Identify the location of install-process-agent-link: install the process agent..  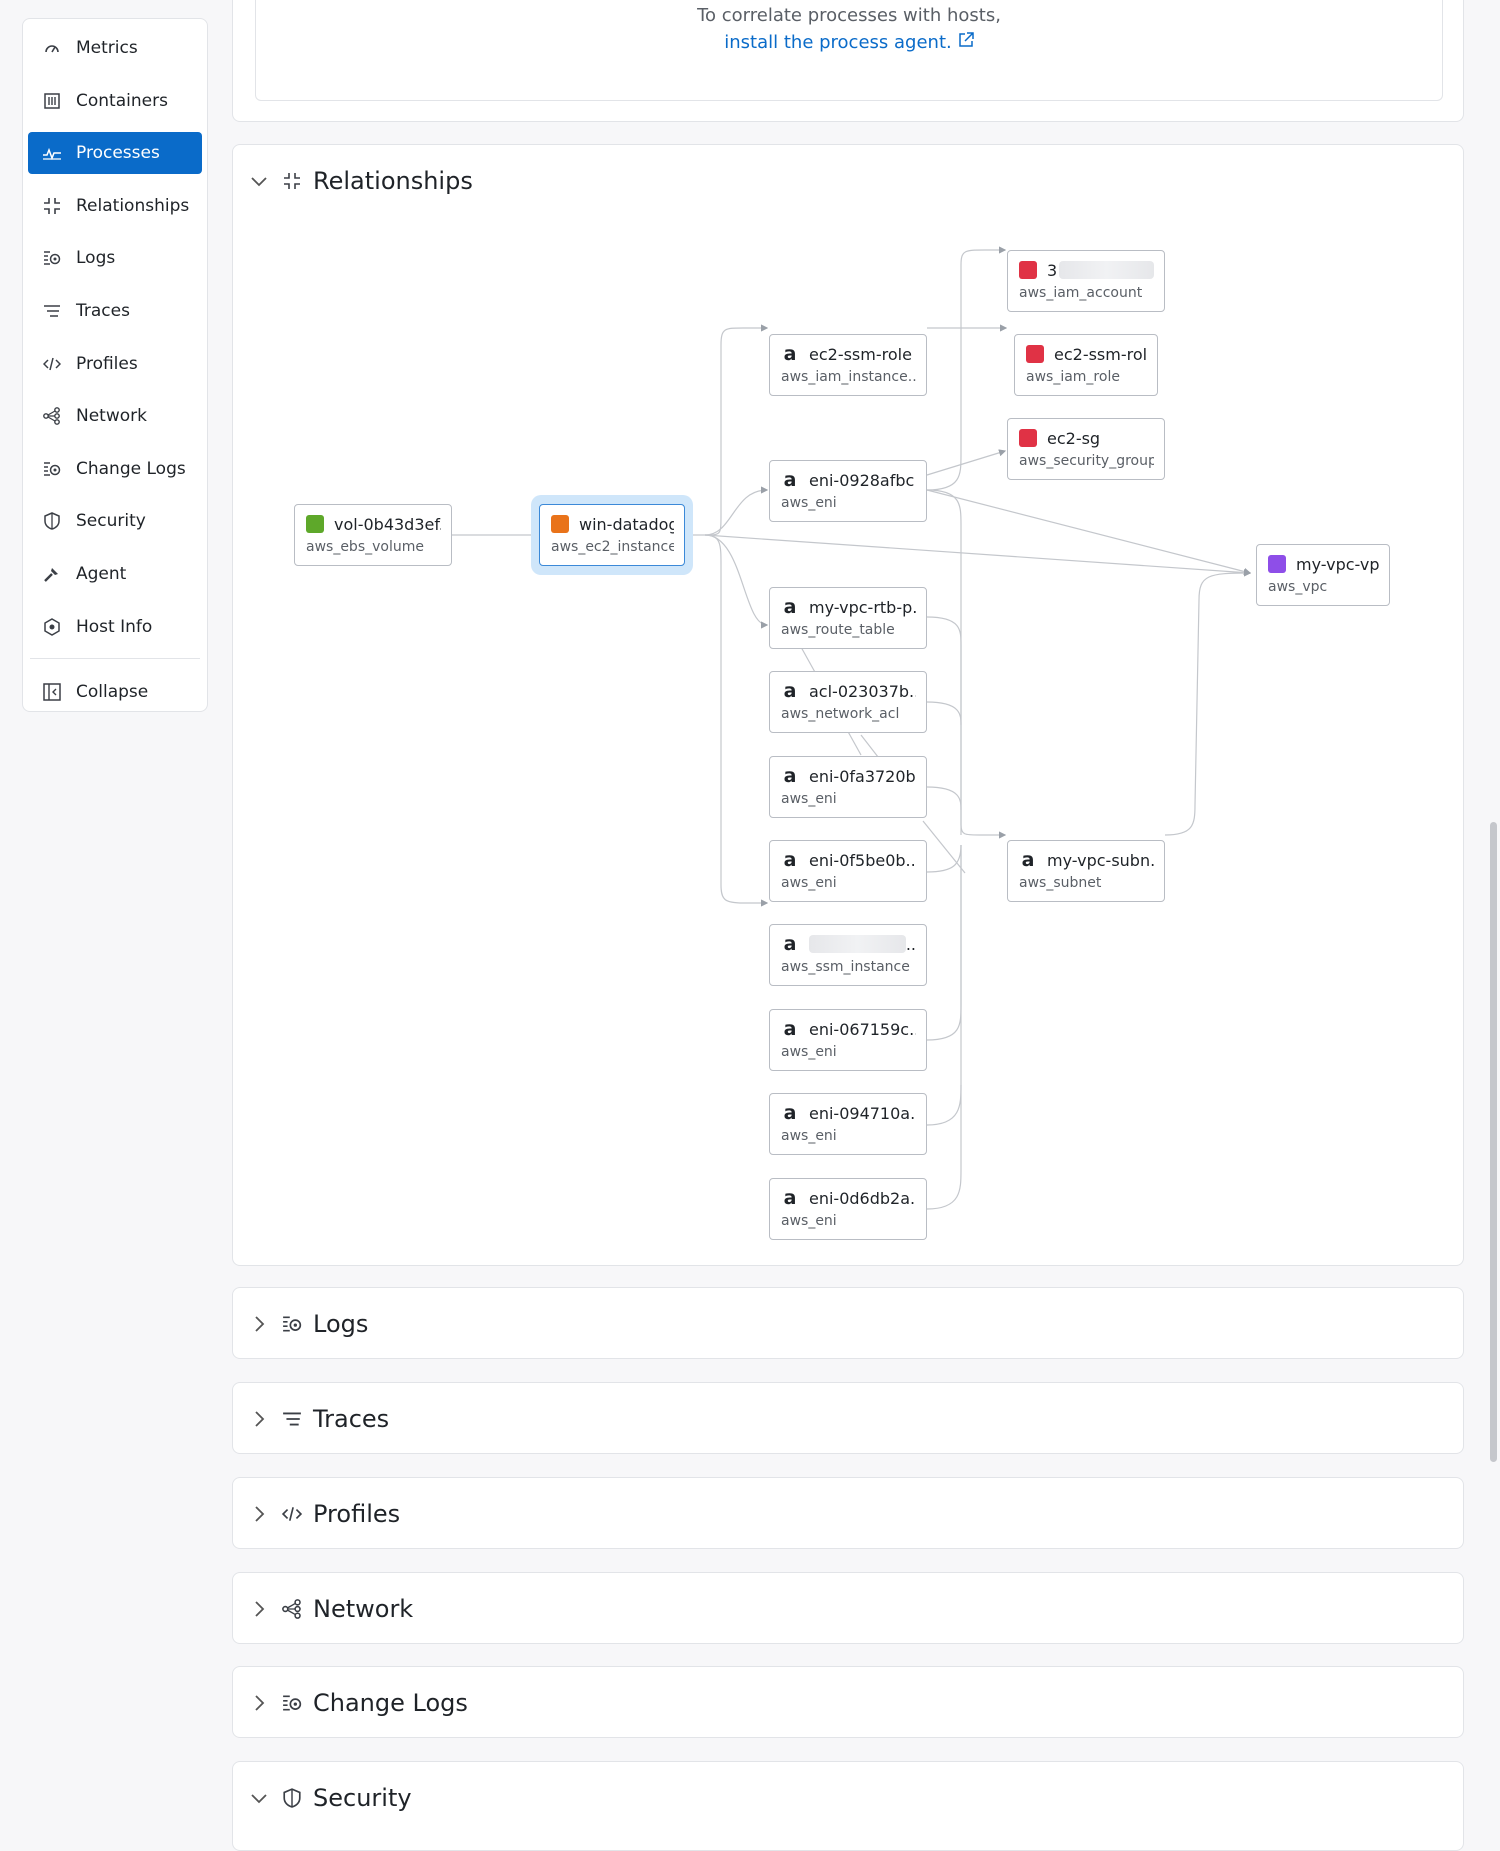
(849, 42).